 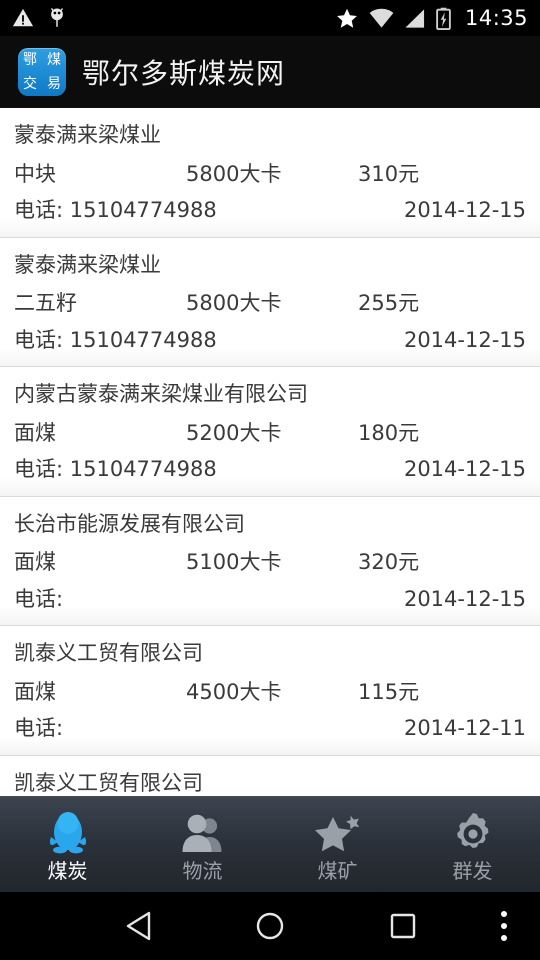 I want to click on overflow-menu-button, so click(x=504, y=926).